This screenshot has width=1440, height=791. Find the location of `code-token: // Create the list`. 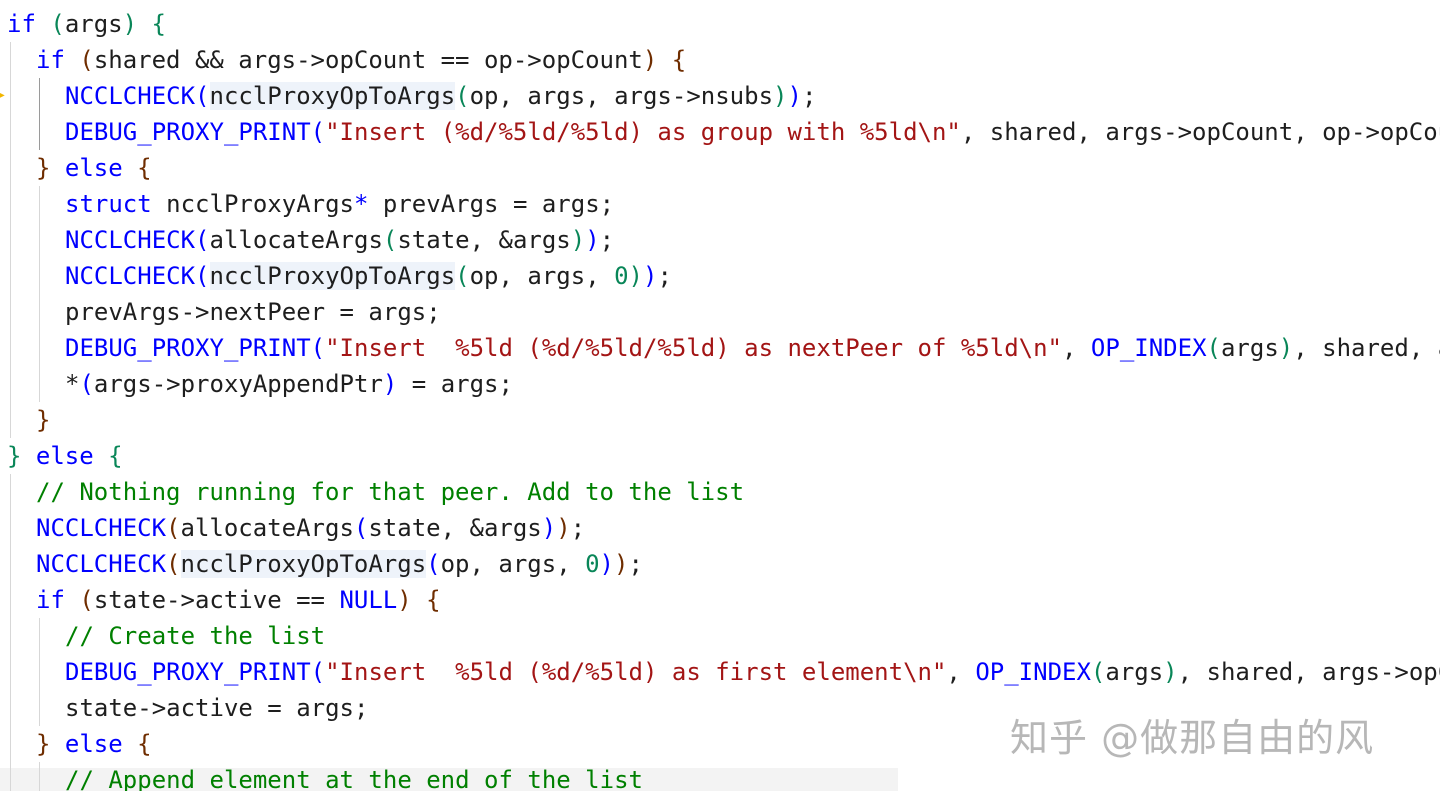

code-token: // Create the list is located at coordinates (195, 636).